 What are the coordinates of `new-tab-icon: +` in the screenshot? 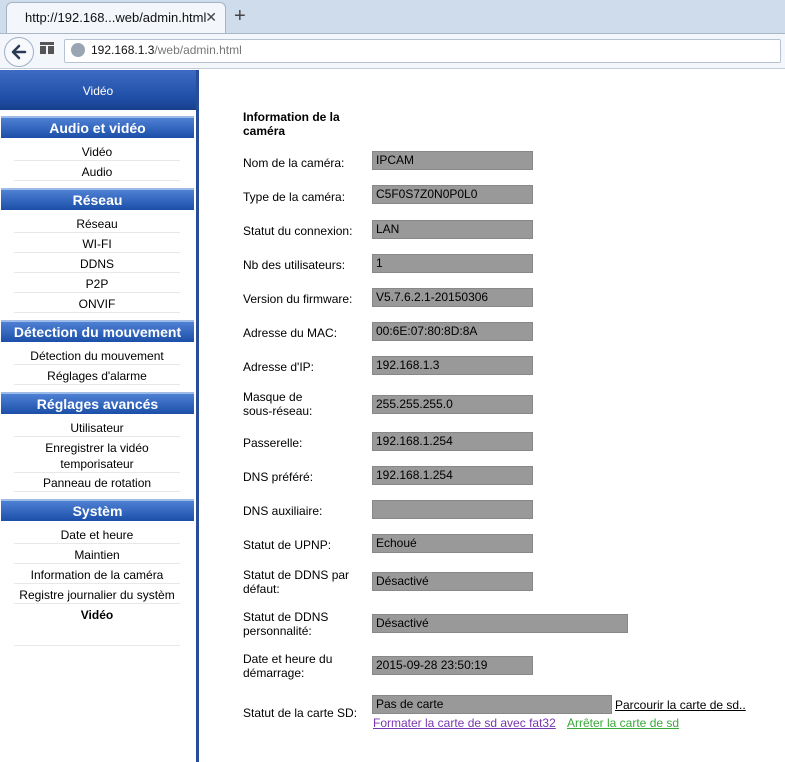 It's located at (240, 16).